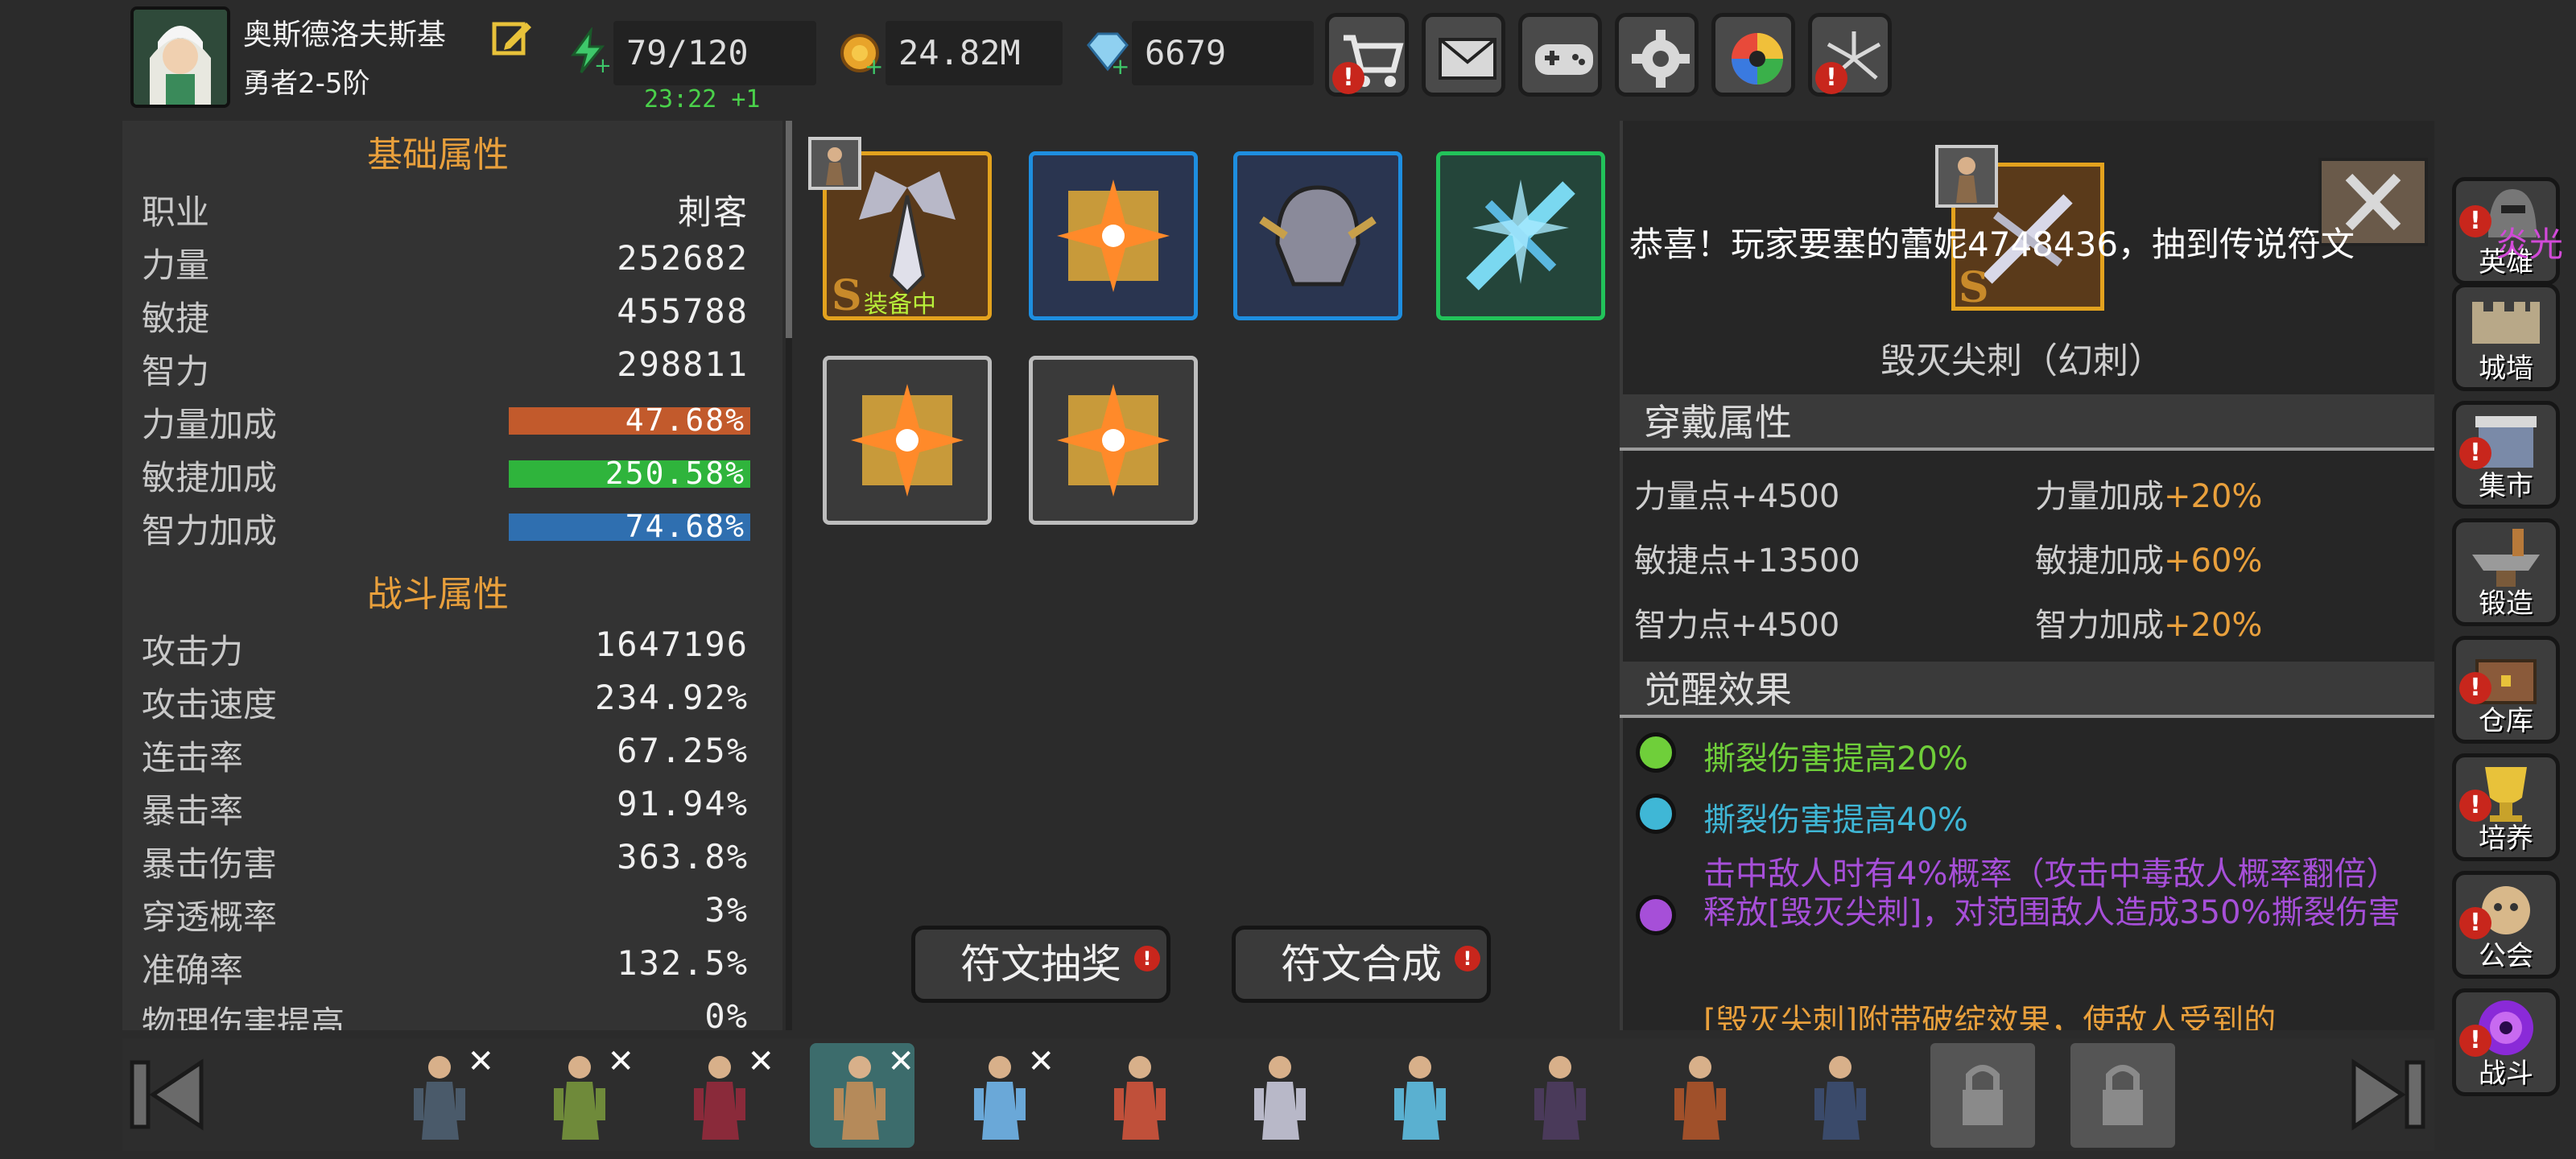 Image resolution: width=2576 pixels, height=1159 pixels. What do you see at coordinates (438, 594) in the screenshot?
I see `combat-stats-title: 战斗属性` at bounding box center [438, 594].